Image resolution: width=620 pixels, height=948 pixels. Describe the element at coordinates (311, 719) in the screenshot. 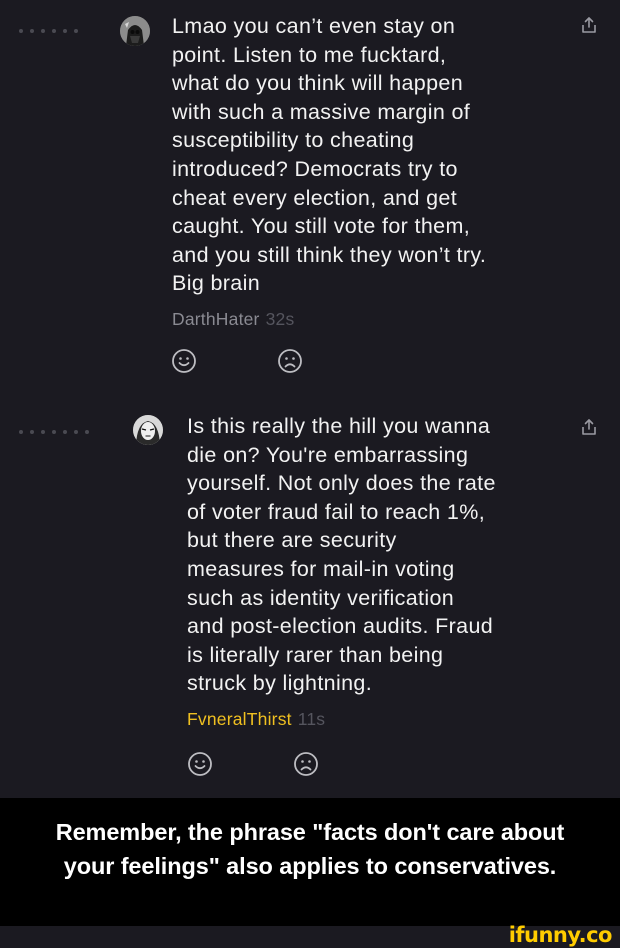

I see `comment-timestamp: 11s` at that location.